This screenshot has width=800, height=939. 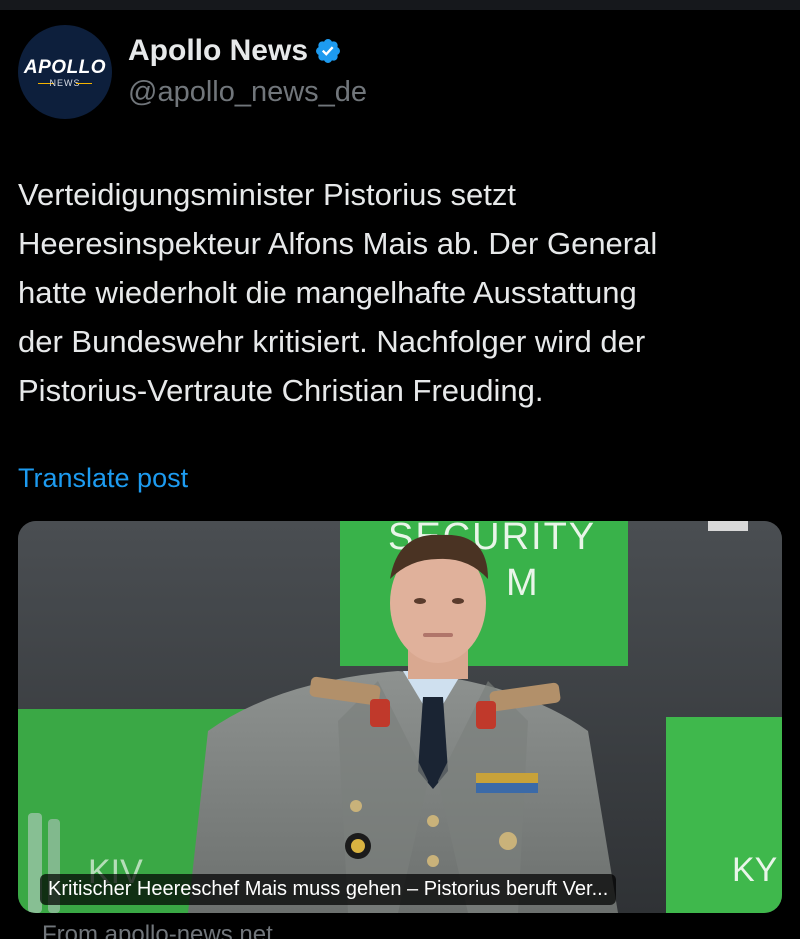 I want to click on display-name-row: Apollo News, so click(x=247, y=51).